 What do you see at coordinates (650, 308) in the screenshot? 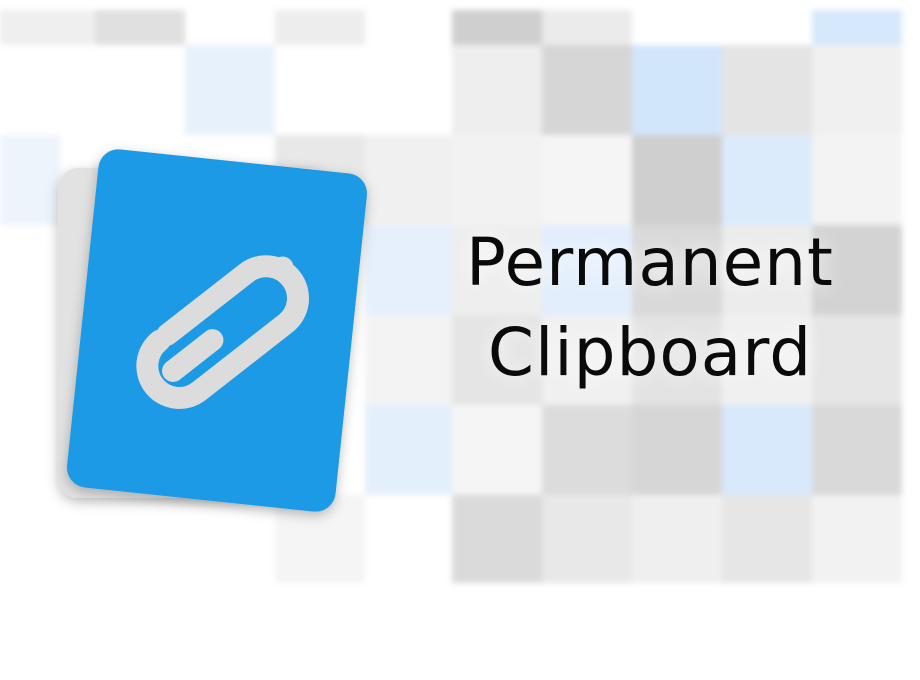
I see `app-title: Permanent Clipboard` at bounding box center [650, 308].